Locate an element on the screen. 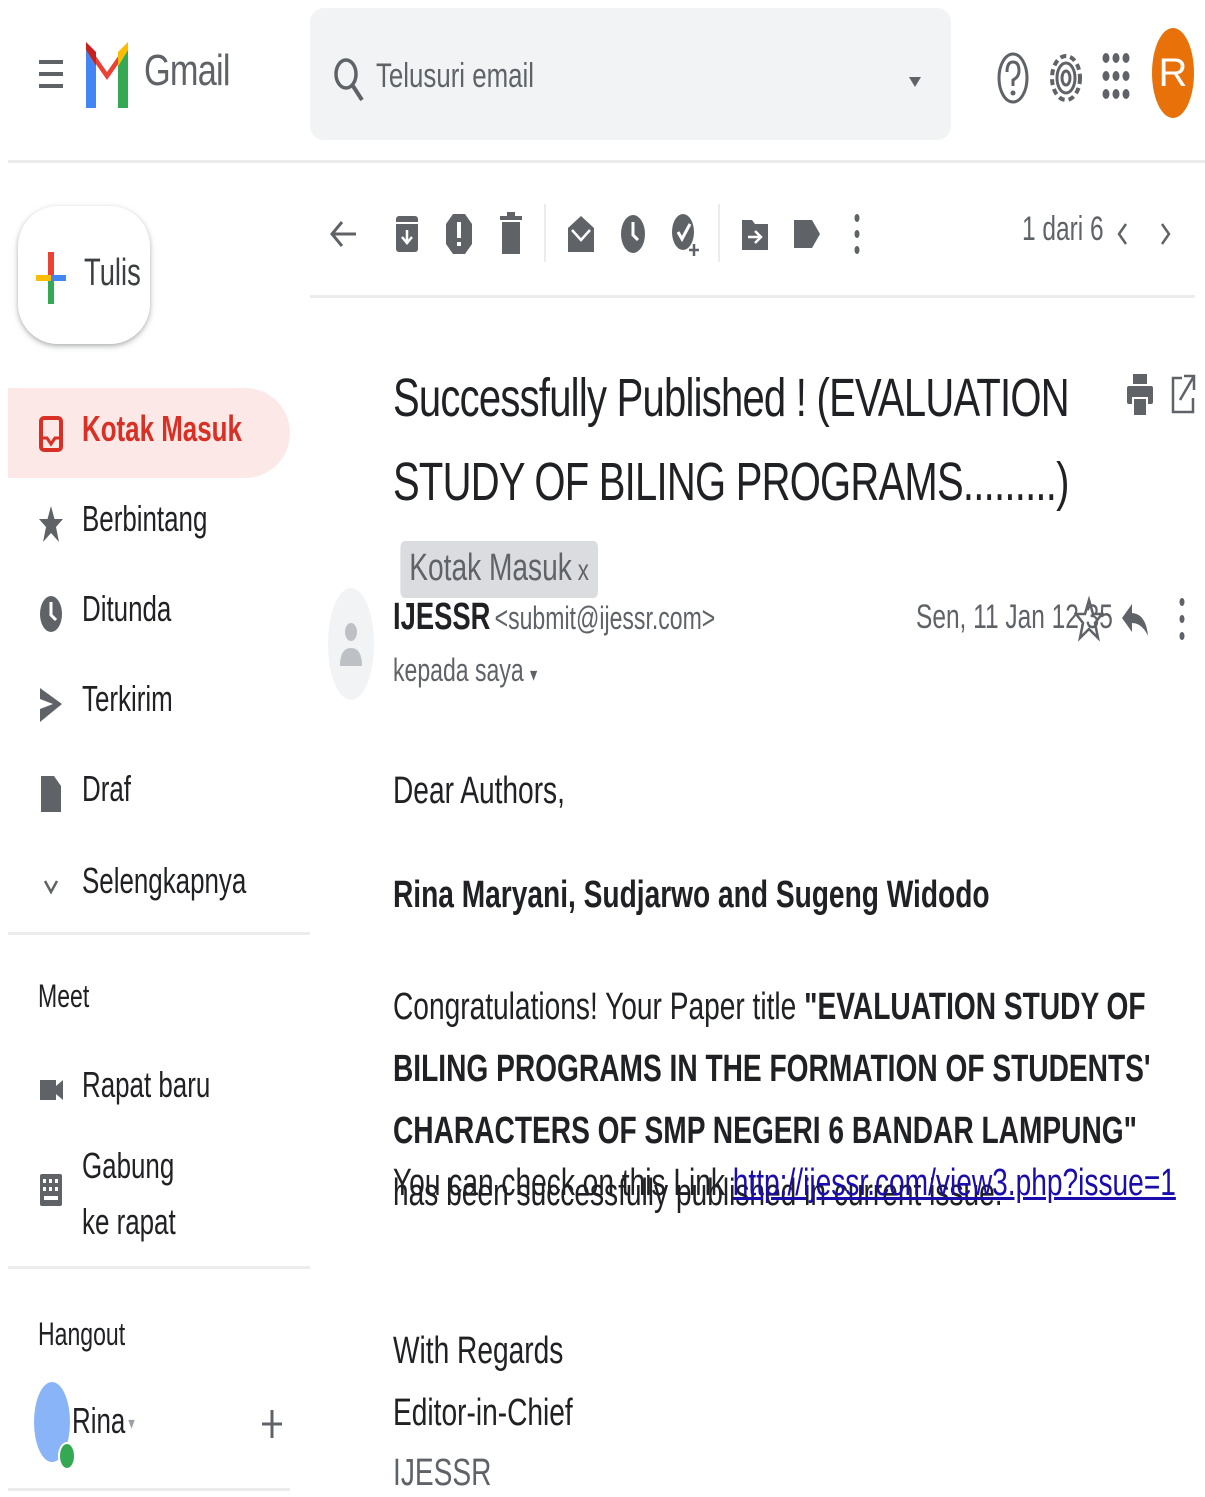  sidebar-item-more: Selengkapnya is located at coordinates (149, 885).